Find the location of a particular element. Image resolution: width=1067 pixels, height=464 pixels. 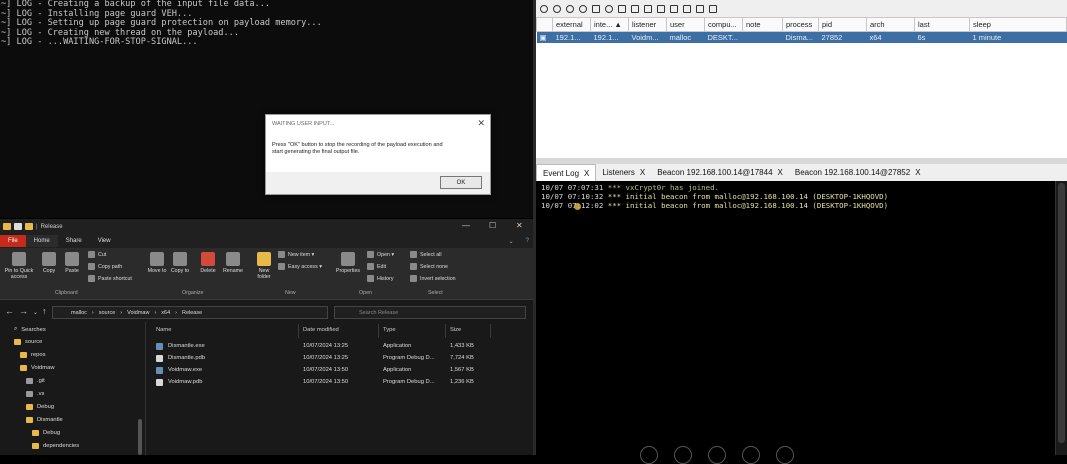

key-icon is located at coordinates (622, 8).